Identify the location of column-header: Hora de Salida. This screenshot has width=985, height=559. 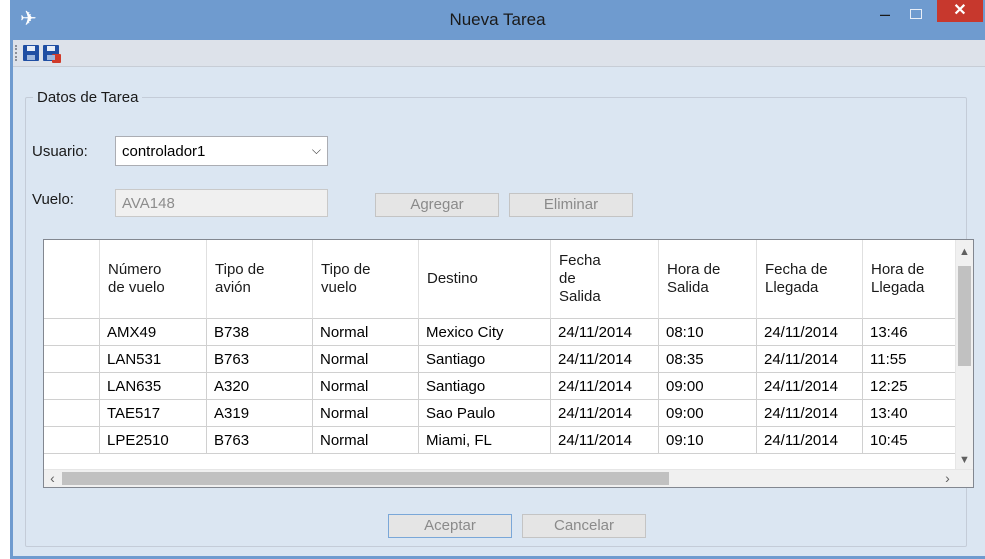
(708, 279).